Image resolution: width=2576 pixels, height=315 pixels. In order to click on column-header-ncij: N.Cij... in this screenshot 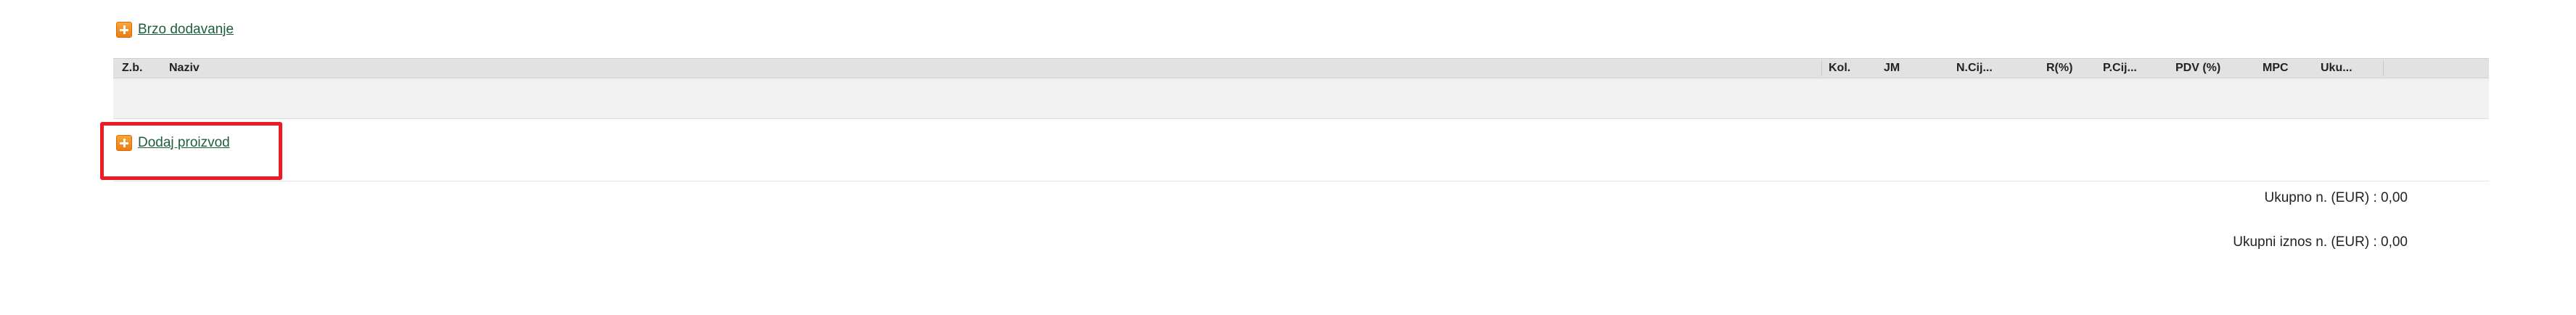, I will do `click(1974, 68)`.